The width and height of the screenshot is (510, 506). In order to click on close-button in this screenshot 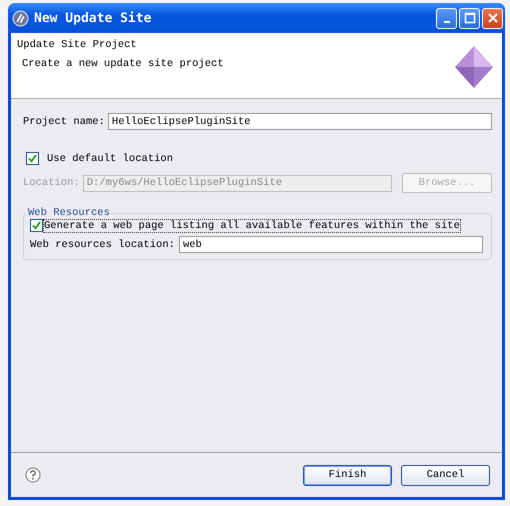, I will do `click(492, 18)`.